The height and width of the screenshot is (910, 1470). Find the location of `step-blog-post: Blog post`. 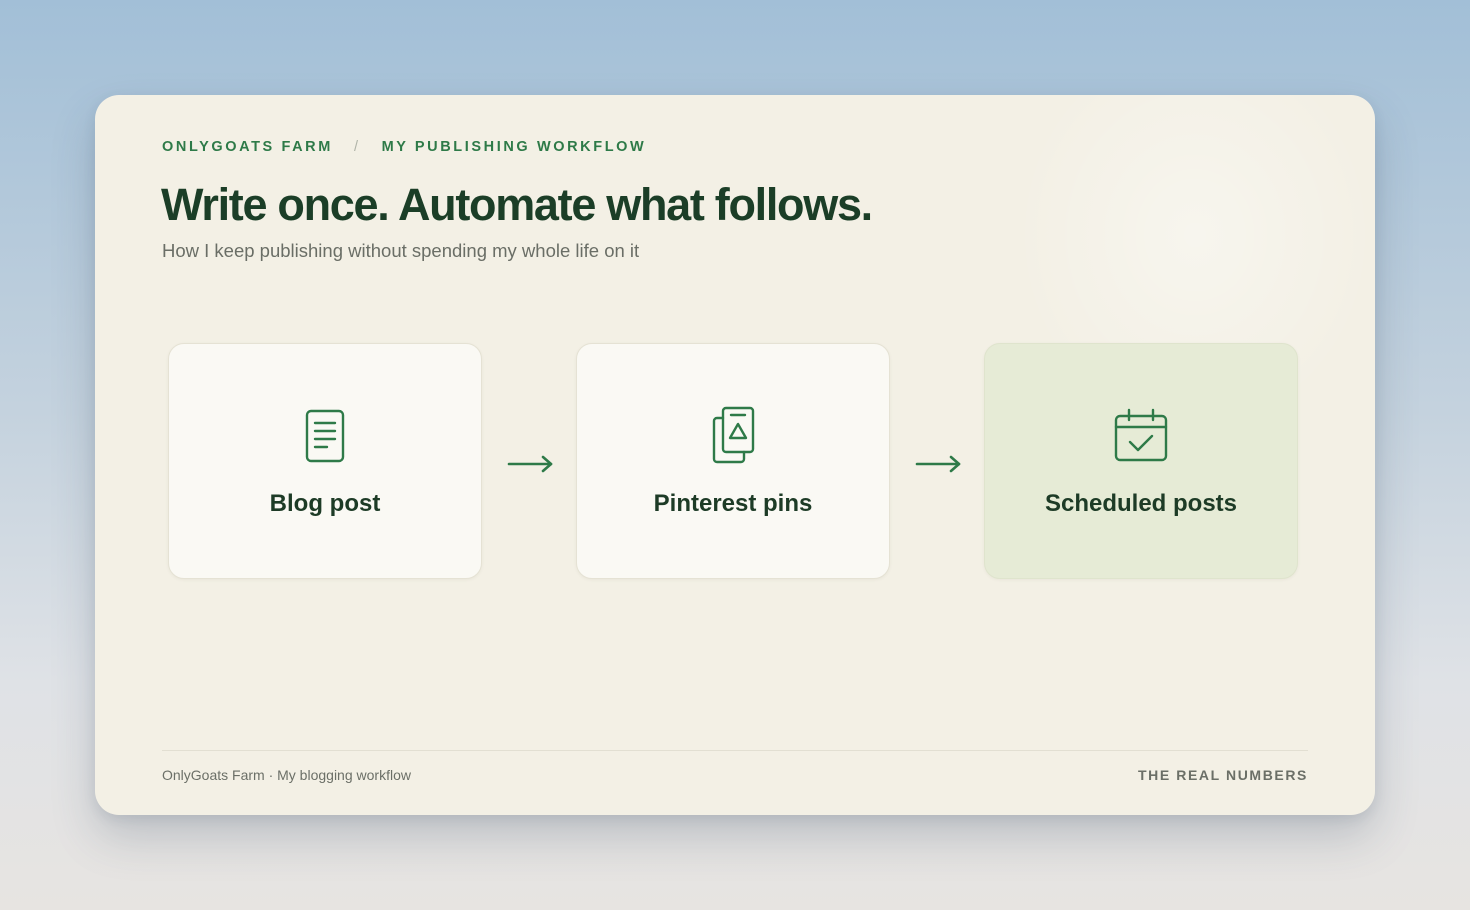

step-blog-post: Blog post is located at coordinates (325, 461).